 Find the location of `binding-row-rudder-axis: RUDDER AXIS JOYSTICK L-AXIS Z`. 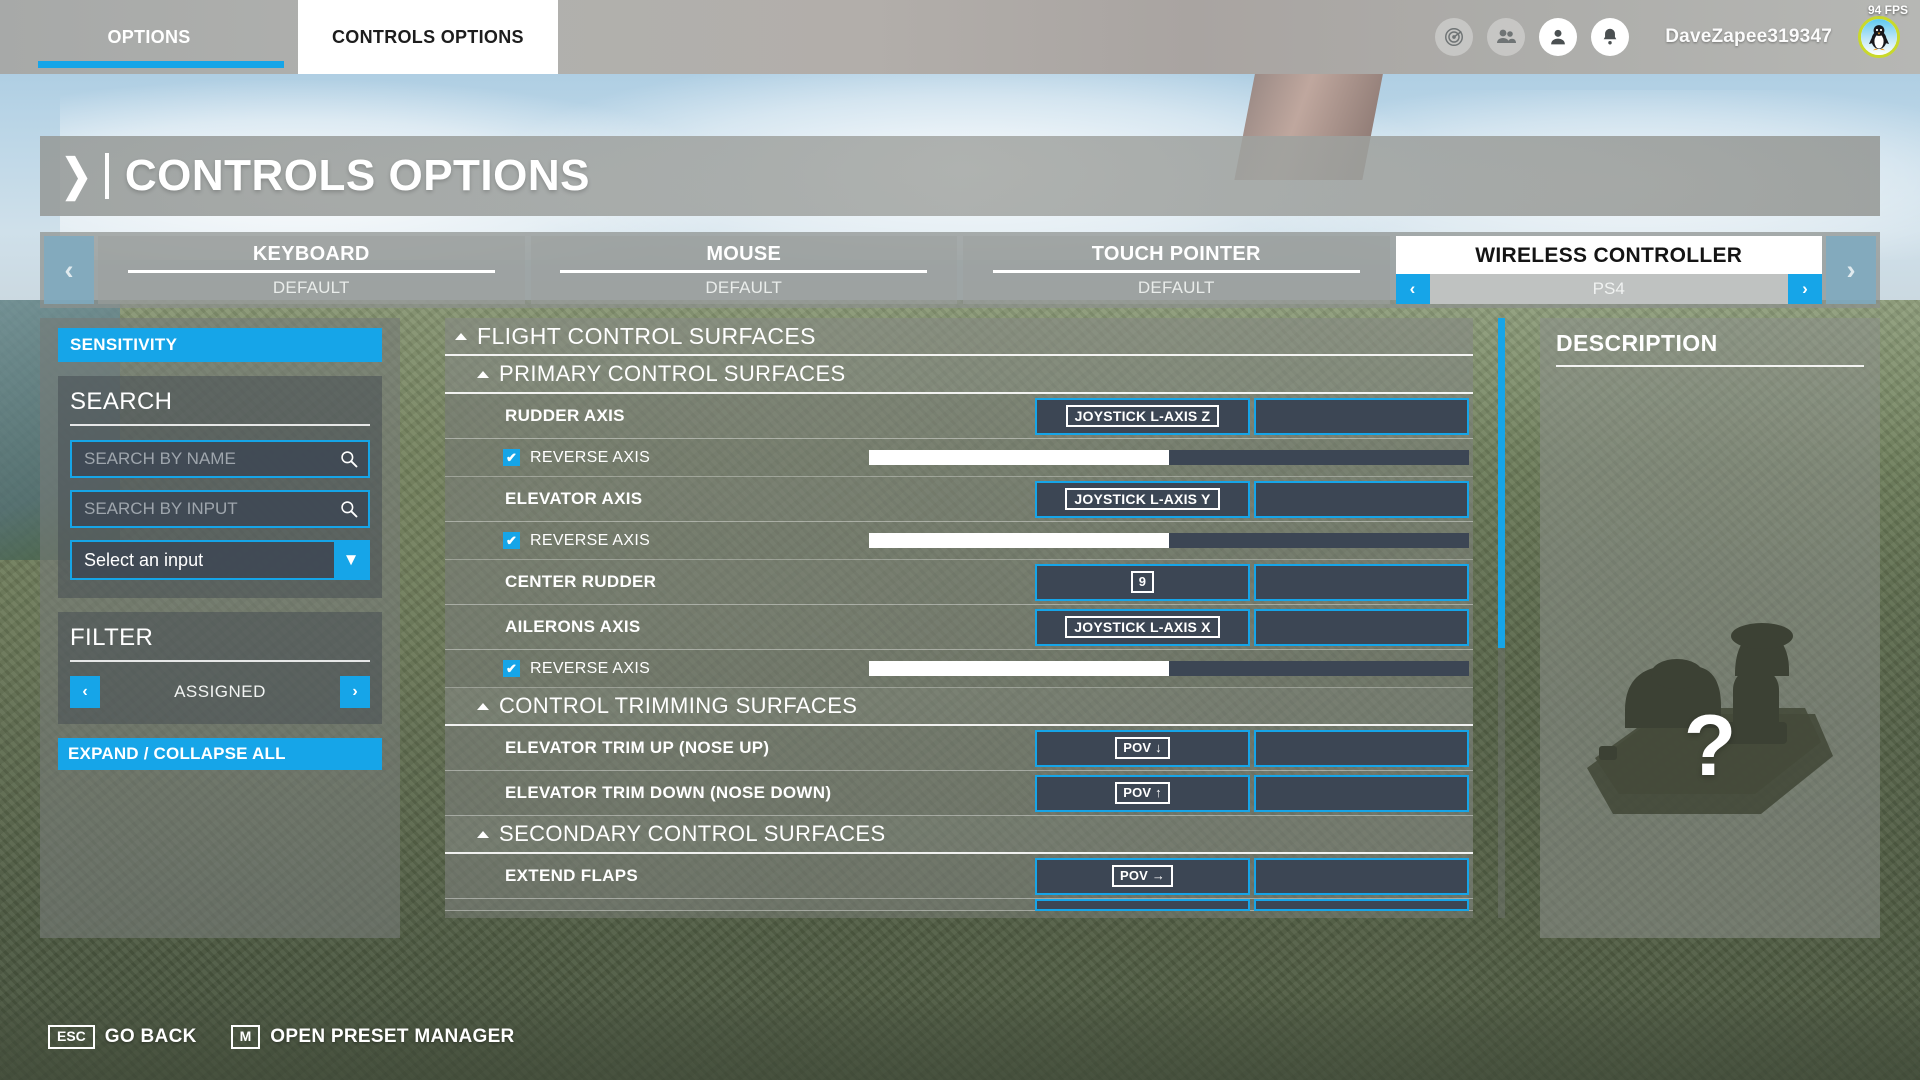

binding-row-rudder-axis: RUDDER AXIS JOYSTICK L-AXIS Z is located at coordinates (959, 416).